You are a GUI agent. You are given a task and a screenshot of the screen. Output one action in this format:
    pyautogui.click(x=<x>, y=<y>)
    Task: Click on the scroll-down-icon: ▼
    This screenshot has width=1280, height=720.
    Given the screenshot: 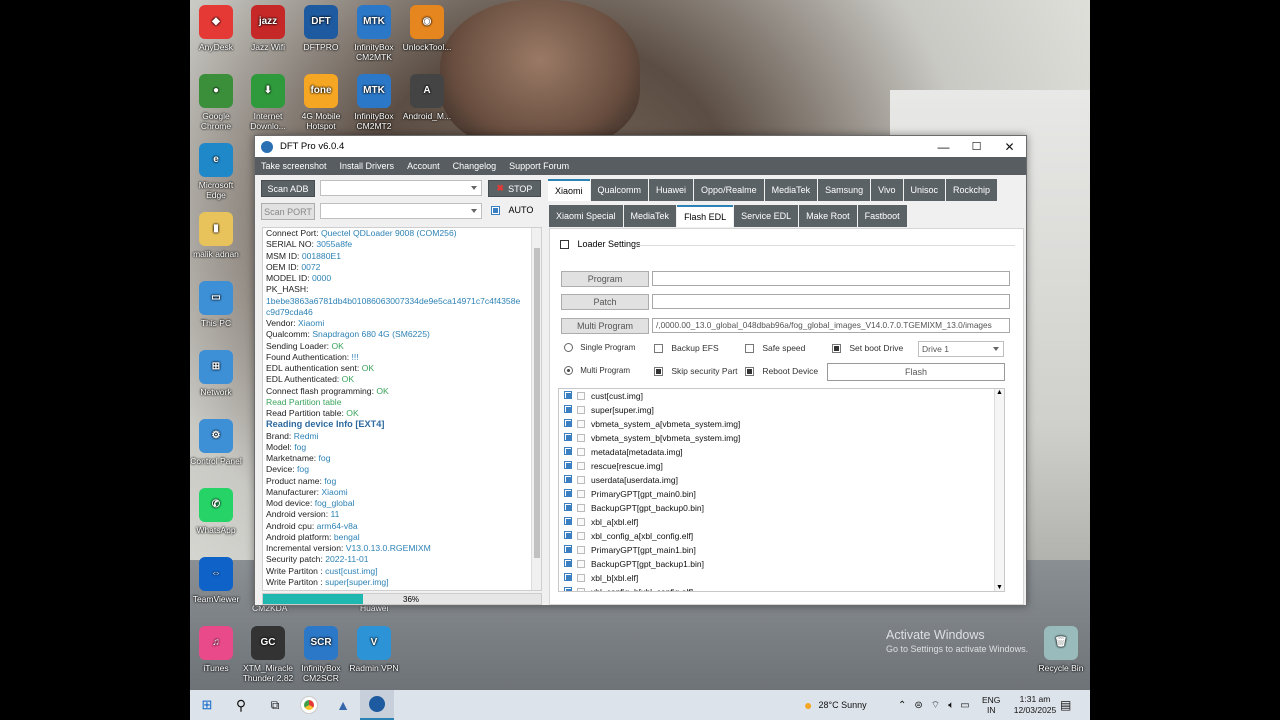 What is the action you would take?
    pyautogui.click(x=999, y=587)
    